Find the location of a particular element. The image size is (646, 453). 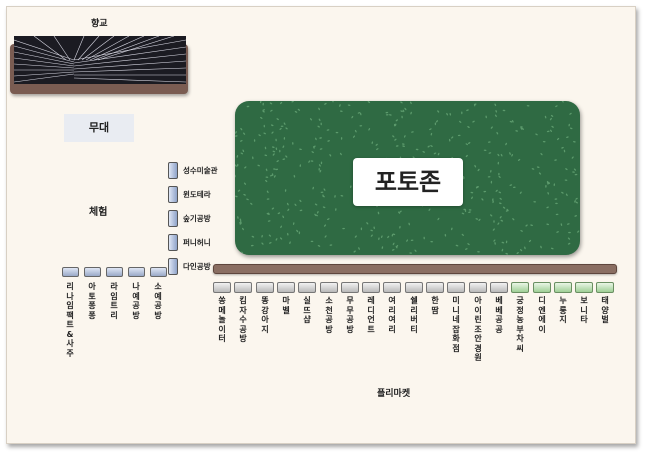

flea-market-booth-label: 디엔에이 is located at coordinates (542, 315).